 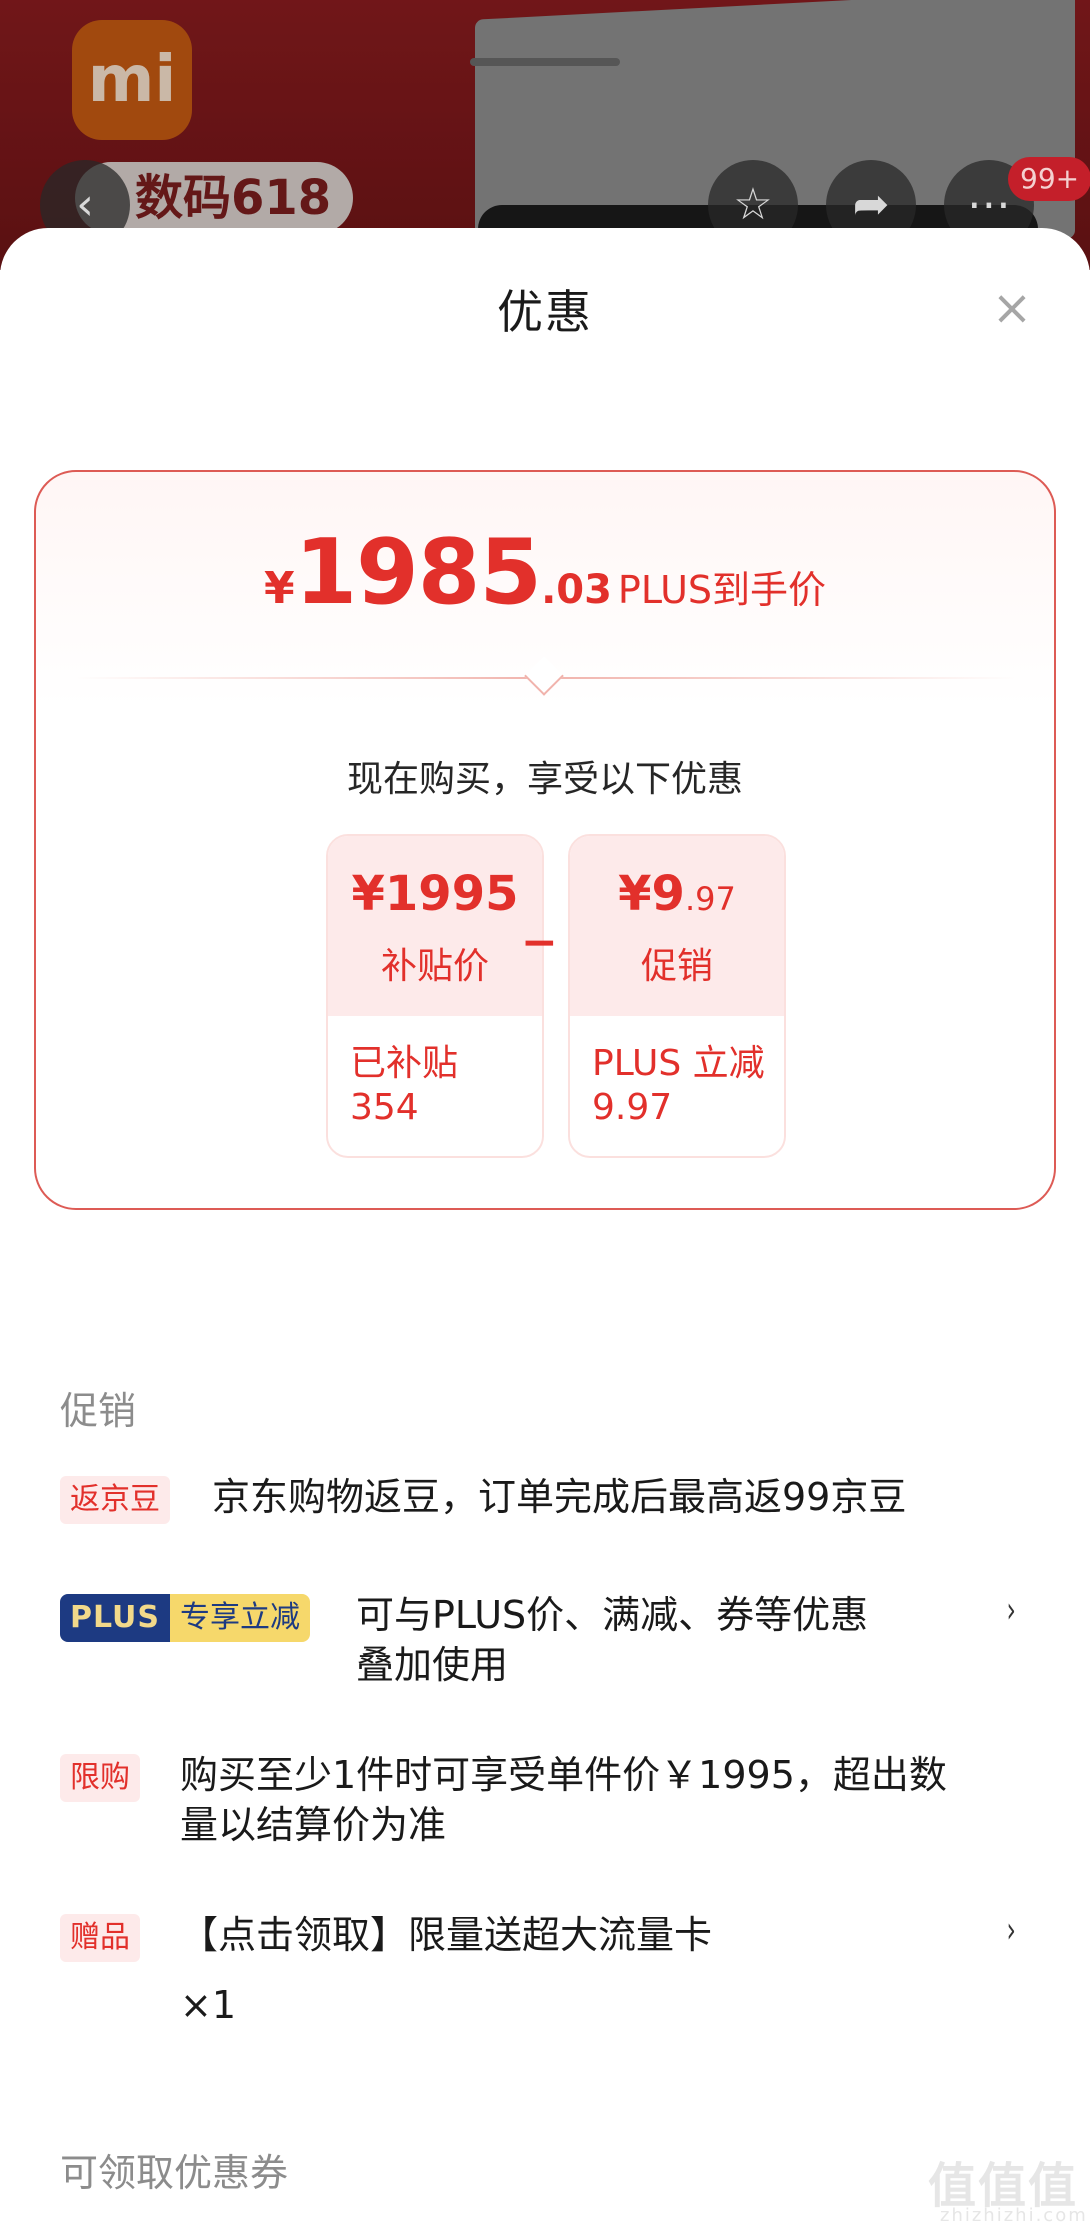 I want to click on promo-row-plus: PLUS 专享立减 可与PLUS价、满减、券等优惠 叠加使用 ›, so click(x=545, y=1645).